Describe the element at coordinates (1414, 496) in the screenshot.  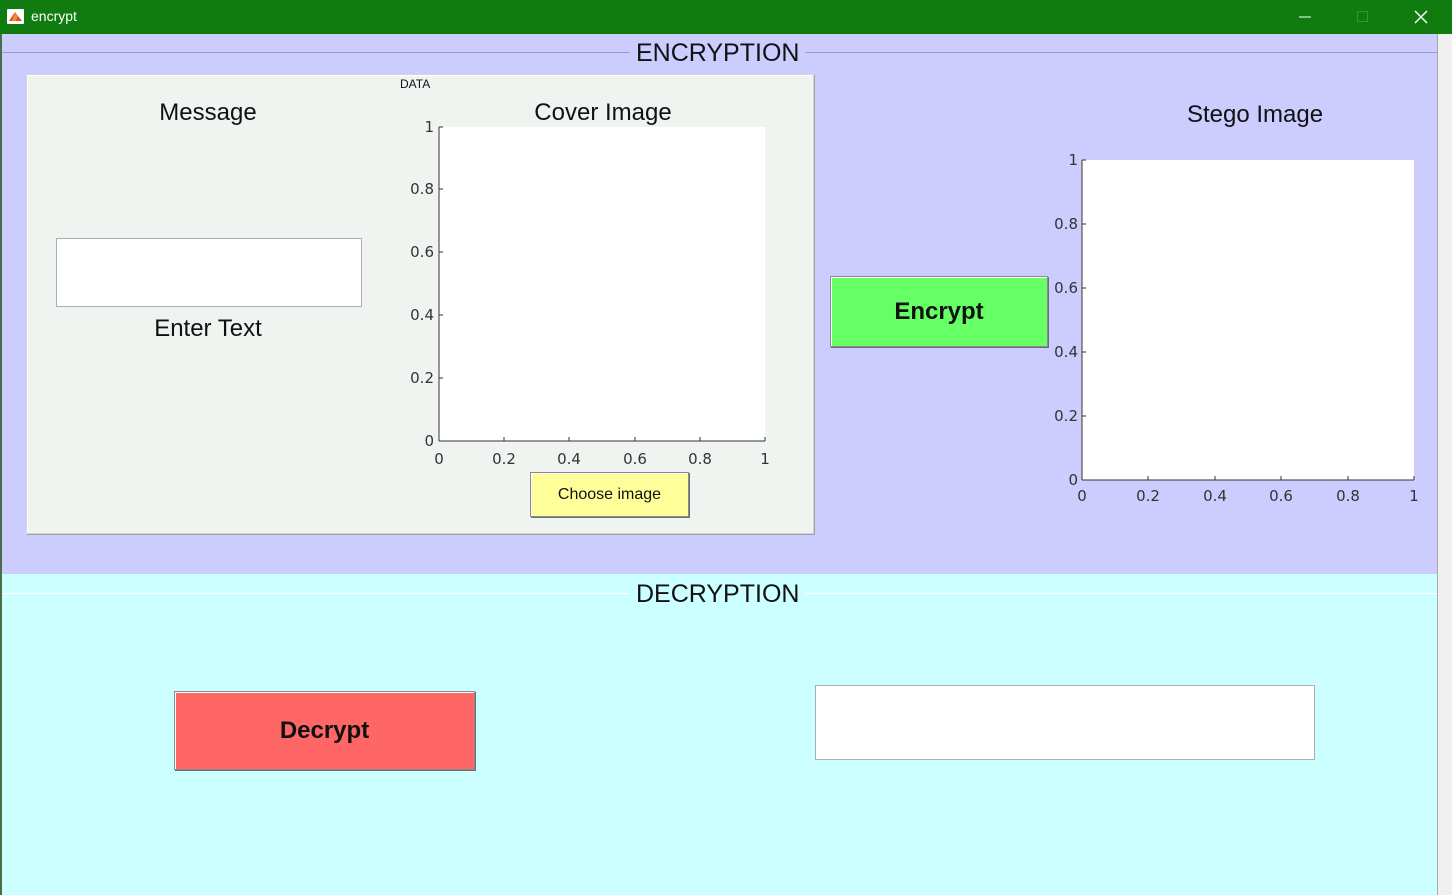
I see `stego-x-tick-5: 1` at that location.